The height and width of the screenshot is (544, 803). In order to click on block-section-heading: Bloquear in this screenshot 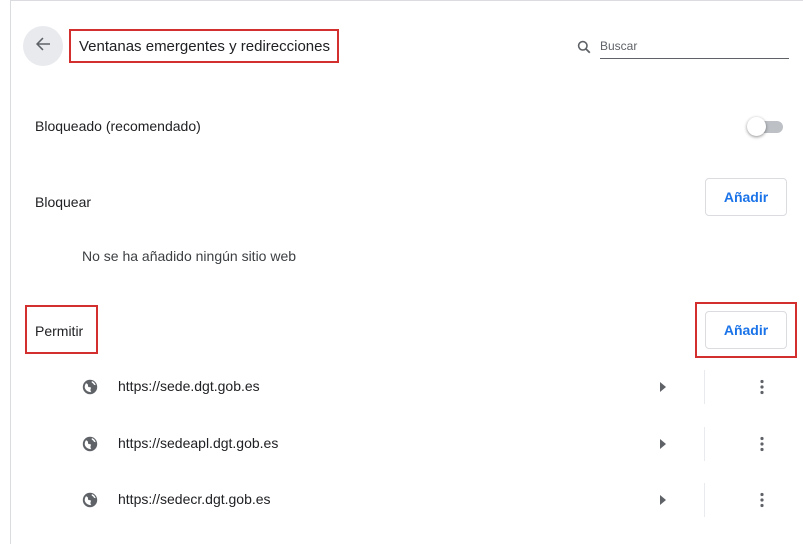, I will do `click(63, 202)`.